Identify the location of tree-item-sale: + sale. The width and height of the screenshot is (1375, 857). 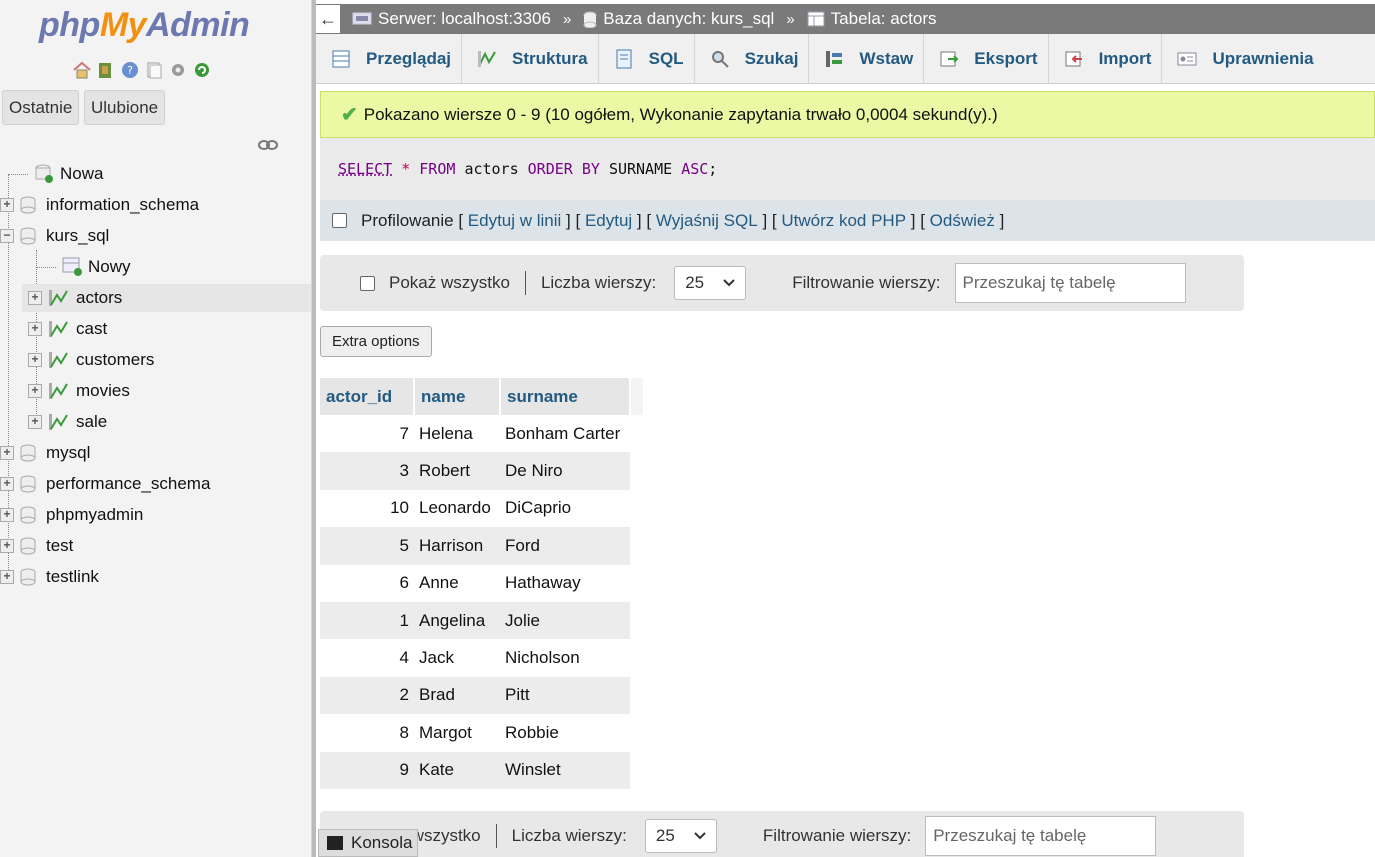
(169, 422).